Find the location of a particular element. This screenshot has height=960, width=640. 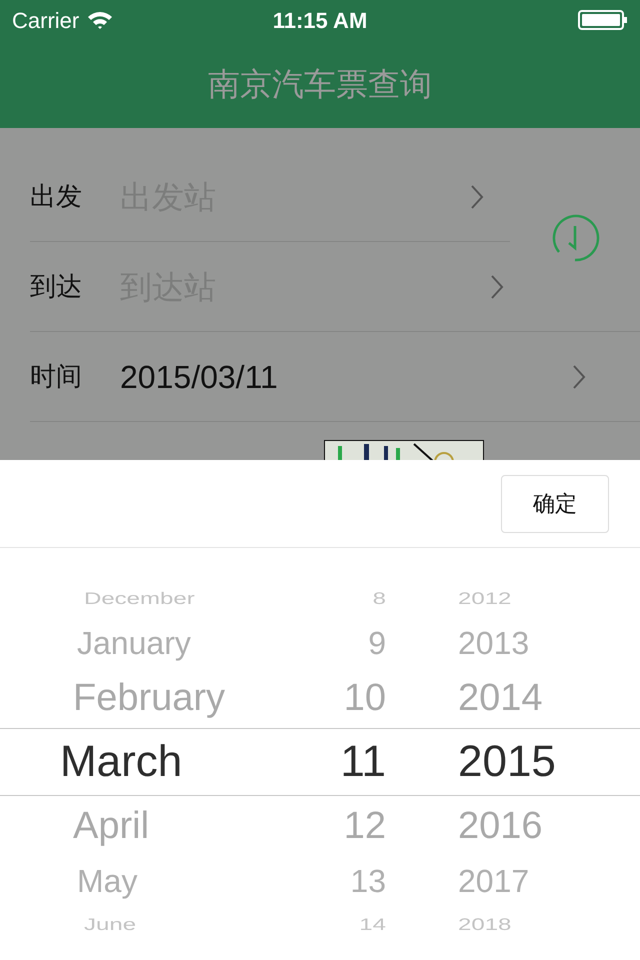

field-label: 到达 is located at coordinates (56, 286).